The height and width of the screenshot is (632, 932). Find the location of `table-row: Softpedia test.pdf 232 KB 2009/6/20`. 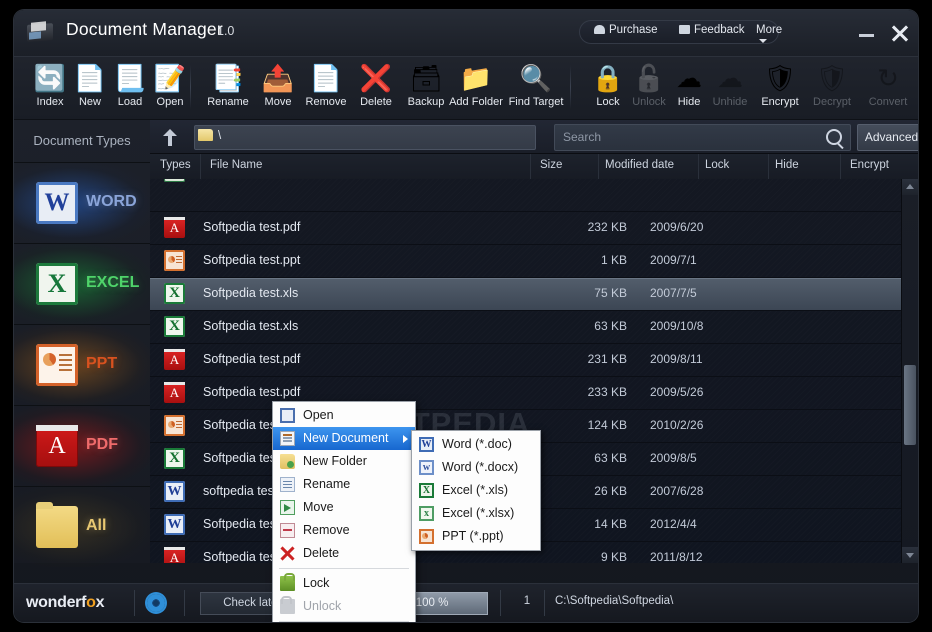

table-row: Softpedia test.pdf 232 KB 2009/6/20 is located at coordinates (526, 228).